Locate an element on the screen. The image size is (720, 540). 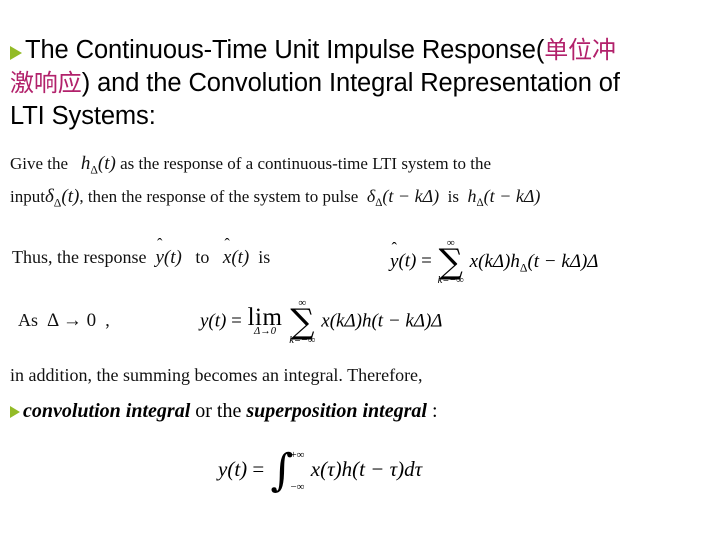
thus-to: to is located at coordinates (202, 257).